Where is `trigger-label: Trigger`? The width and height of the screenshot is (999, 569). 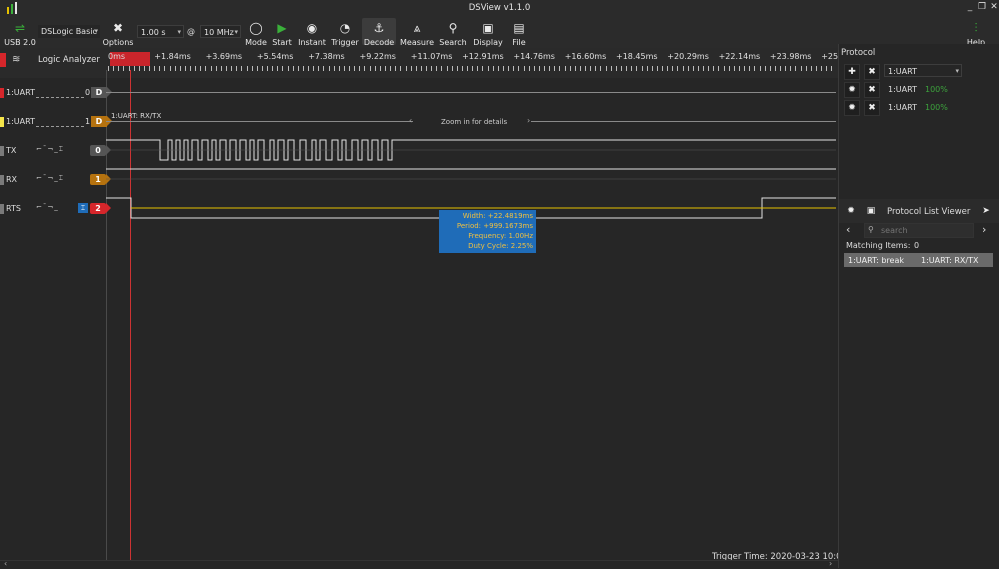 trigger-label: Trigger is located at coordinates (345, 42).